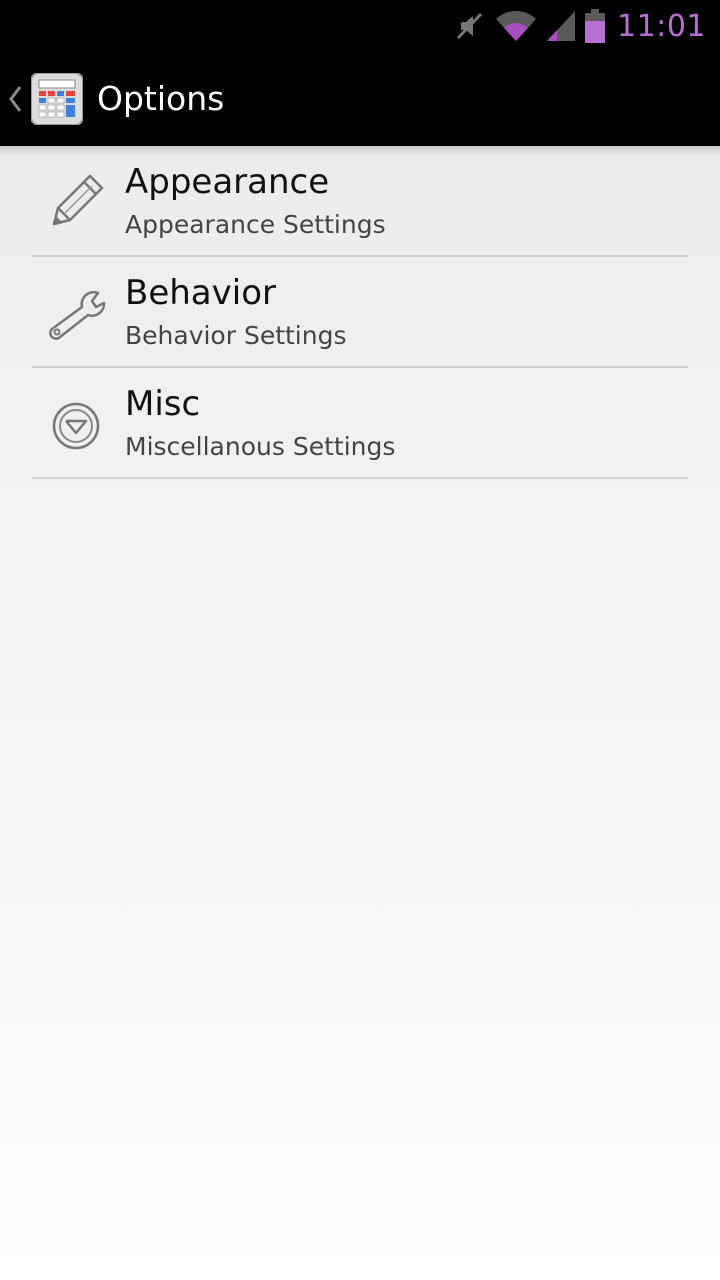 This screenshot has height=1280, width=720. Describe the element at coordinates (161, 98) in the screenshot. I see `page-title: Options` at that location.